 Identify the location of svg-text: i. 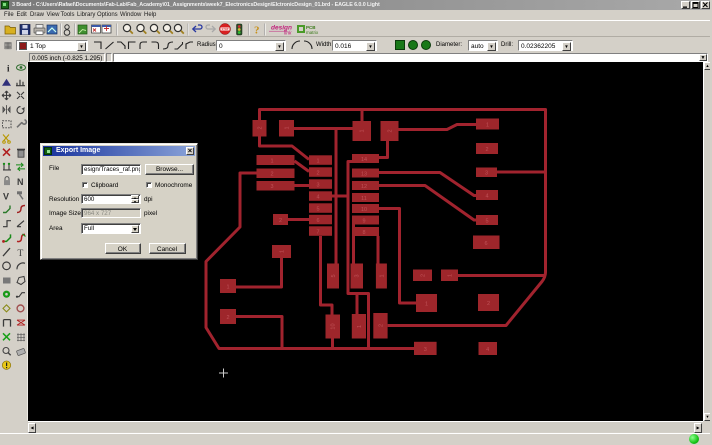
(8, 69).